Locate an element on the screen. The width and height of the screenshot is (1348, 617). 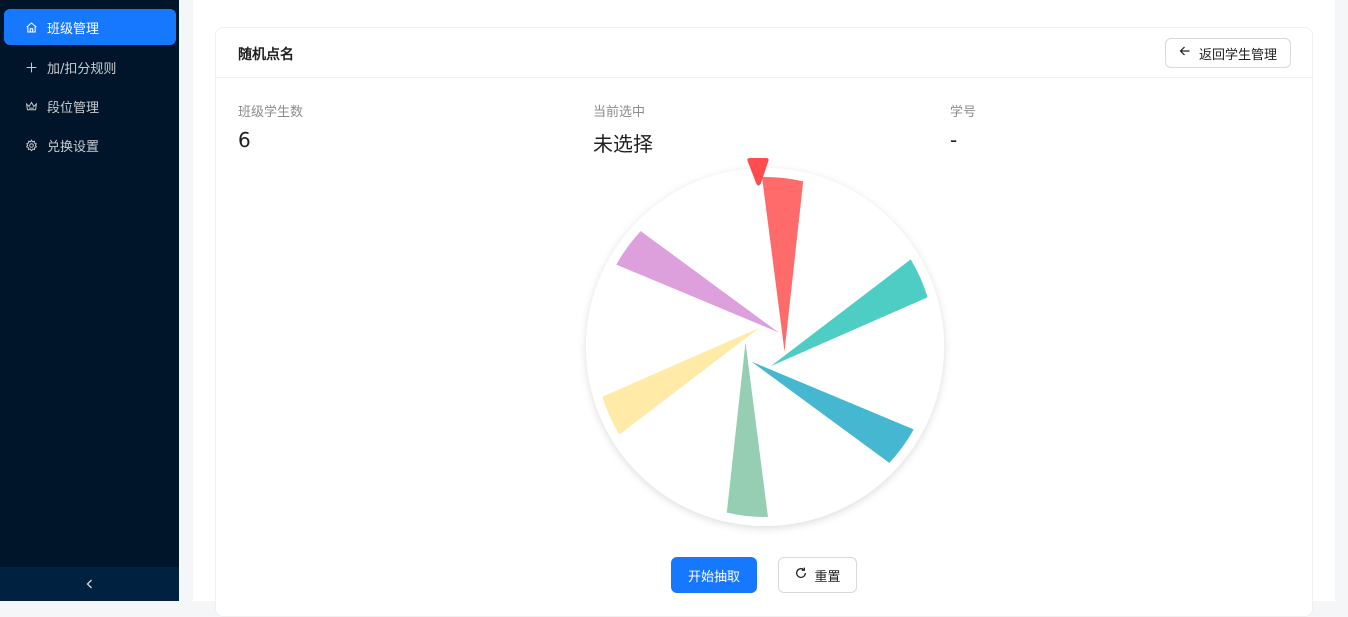
sidebar-item-exchange-settings: 兑换设置 is located at coordinates (90, 145).